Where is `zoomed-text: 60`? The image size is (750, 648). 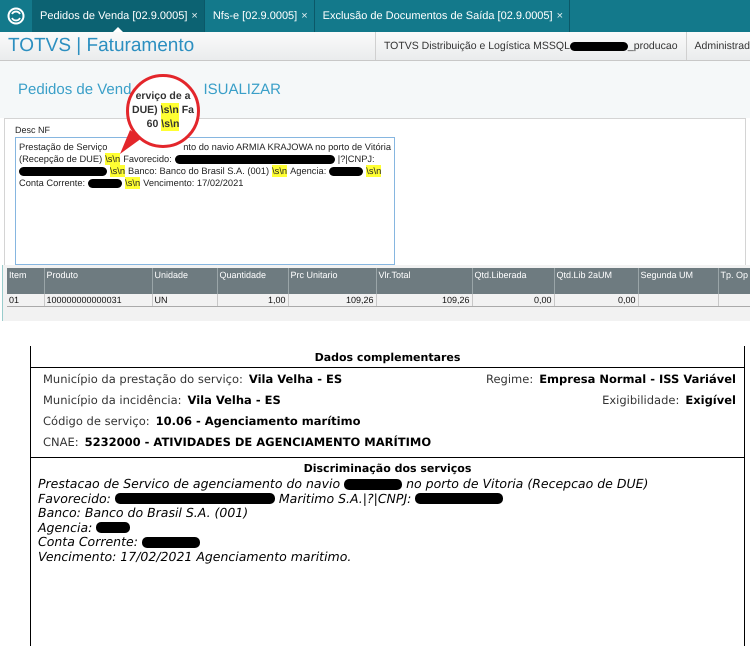 zoomed-text: 60 is located at coordinates (152, 124).